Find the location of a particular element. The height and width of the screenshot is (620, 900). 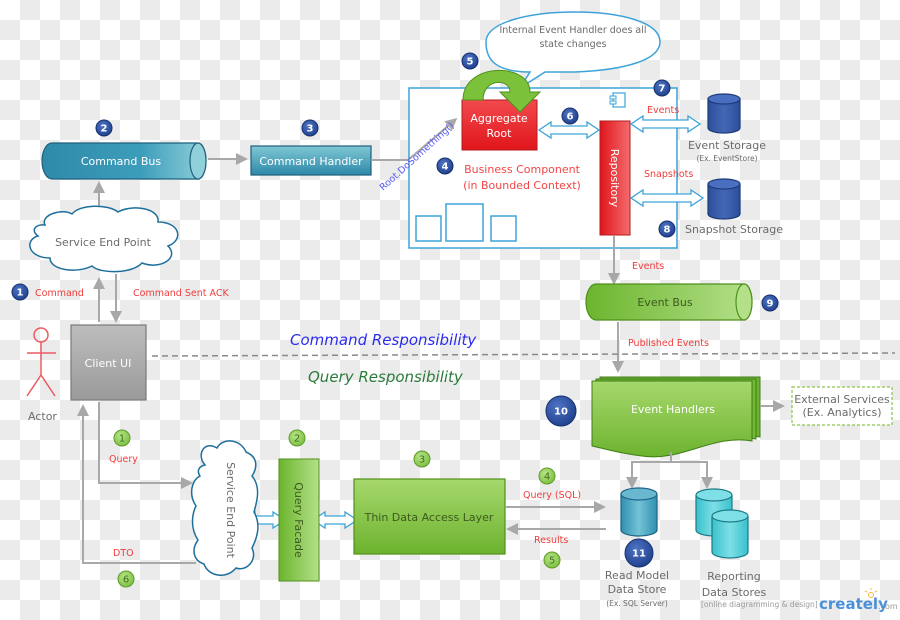

business-component-label-2: (in Bounded Context) is located at coordinates (522, 185).